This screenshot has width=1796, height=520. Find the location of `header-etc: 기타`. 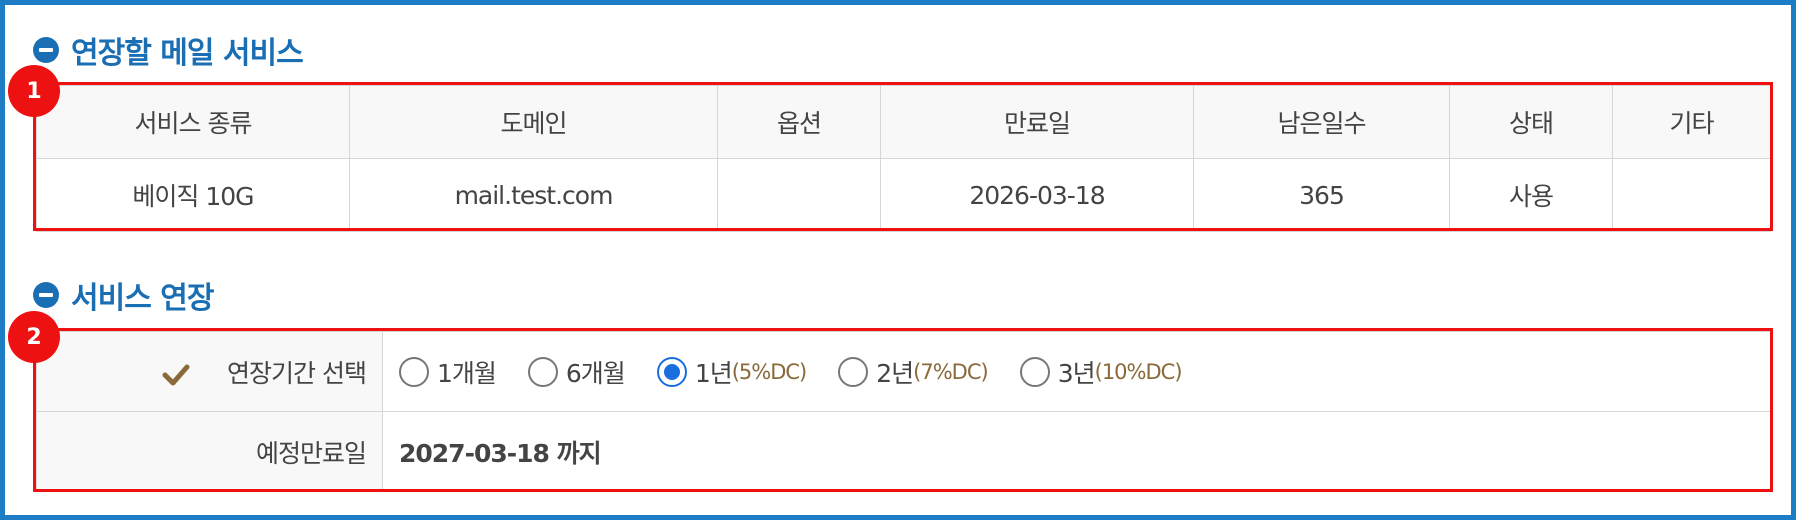

header-etc: 기타 is located at coordinates (1691, 122).